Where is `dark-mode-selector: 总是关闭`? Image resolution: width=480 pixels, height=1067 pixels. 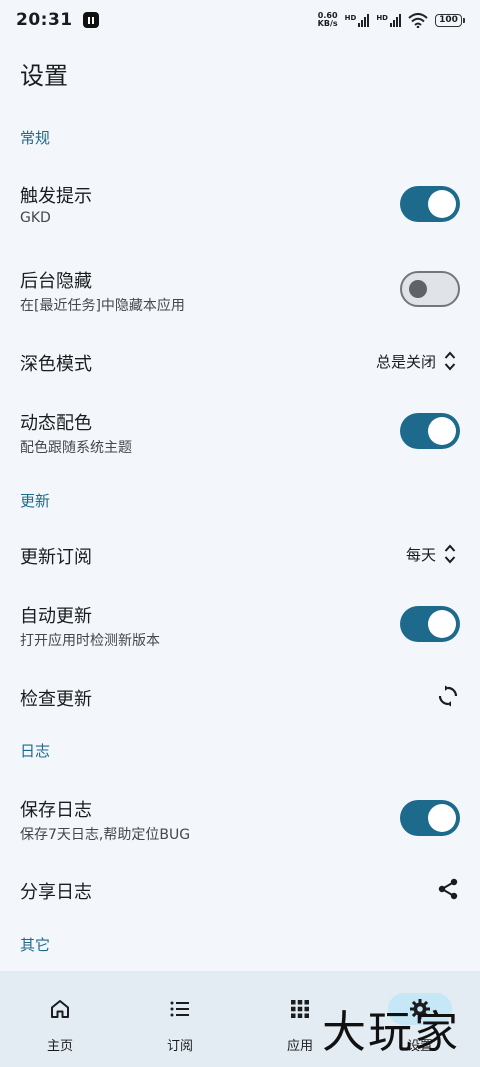 dark-mode-selector: 总是关闭 is located at coordinates (416, 361).